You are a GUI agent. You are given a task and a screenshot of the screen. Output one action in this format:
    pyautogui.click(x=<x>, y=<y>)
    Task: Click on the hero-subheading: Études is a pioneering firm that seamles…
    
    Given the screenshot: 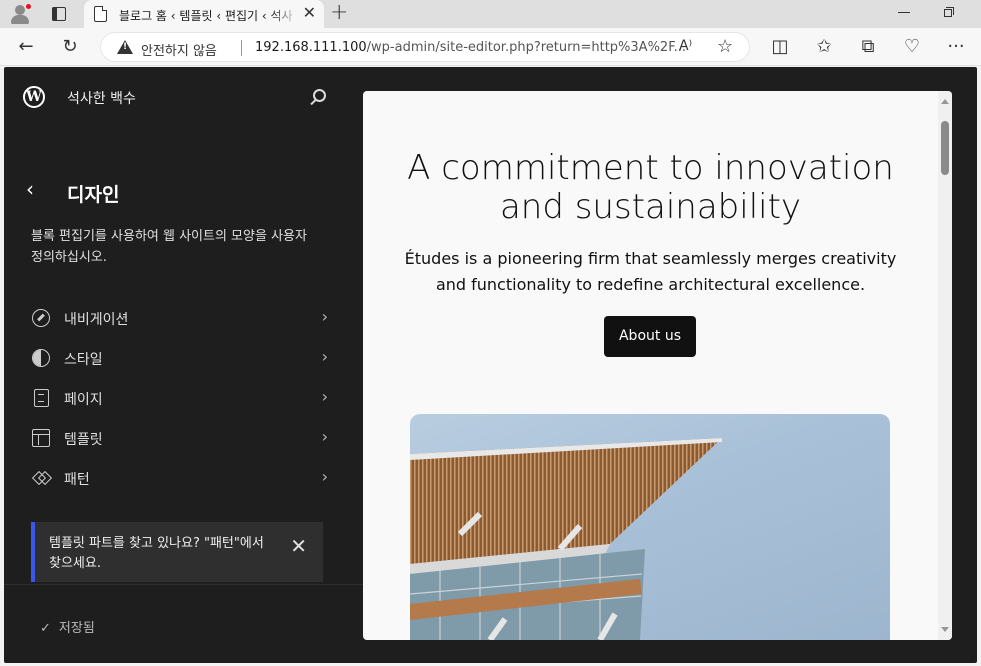 What is the action you would take?
    pyautogui.click(x=650, y=271)
    